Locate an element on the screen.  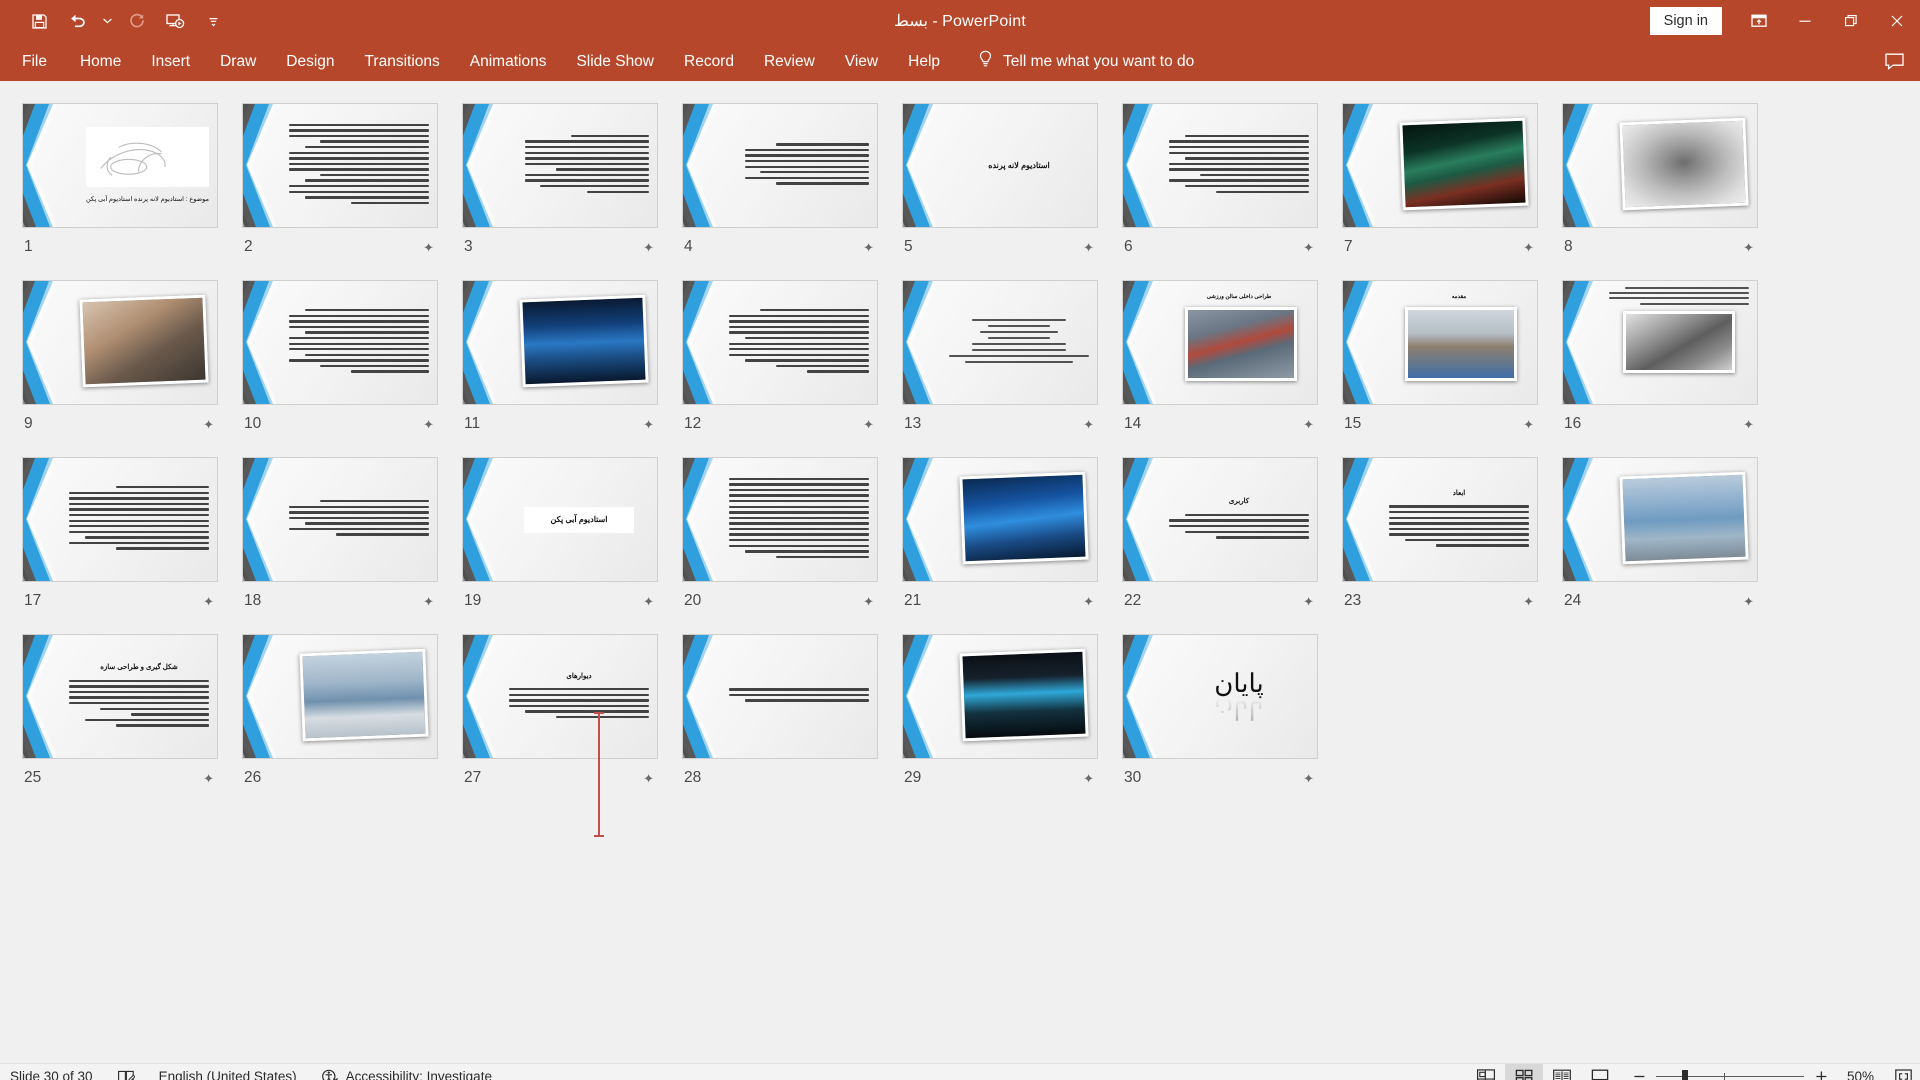
undo-button is located at coordinates (77, 21).